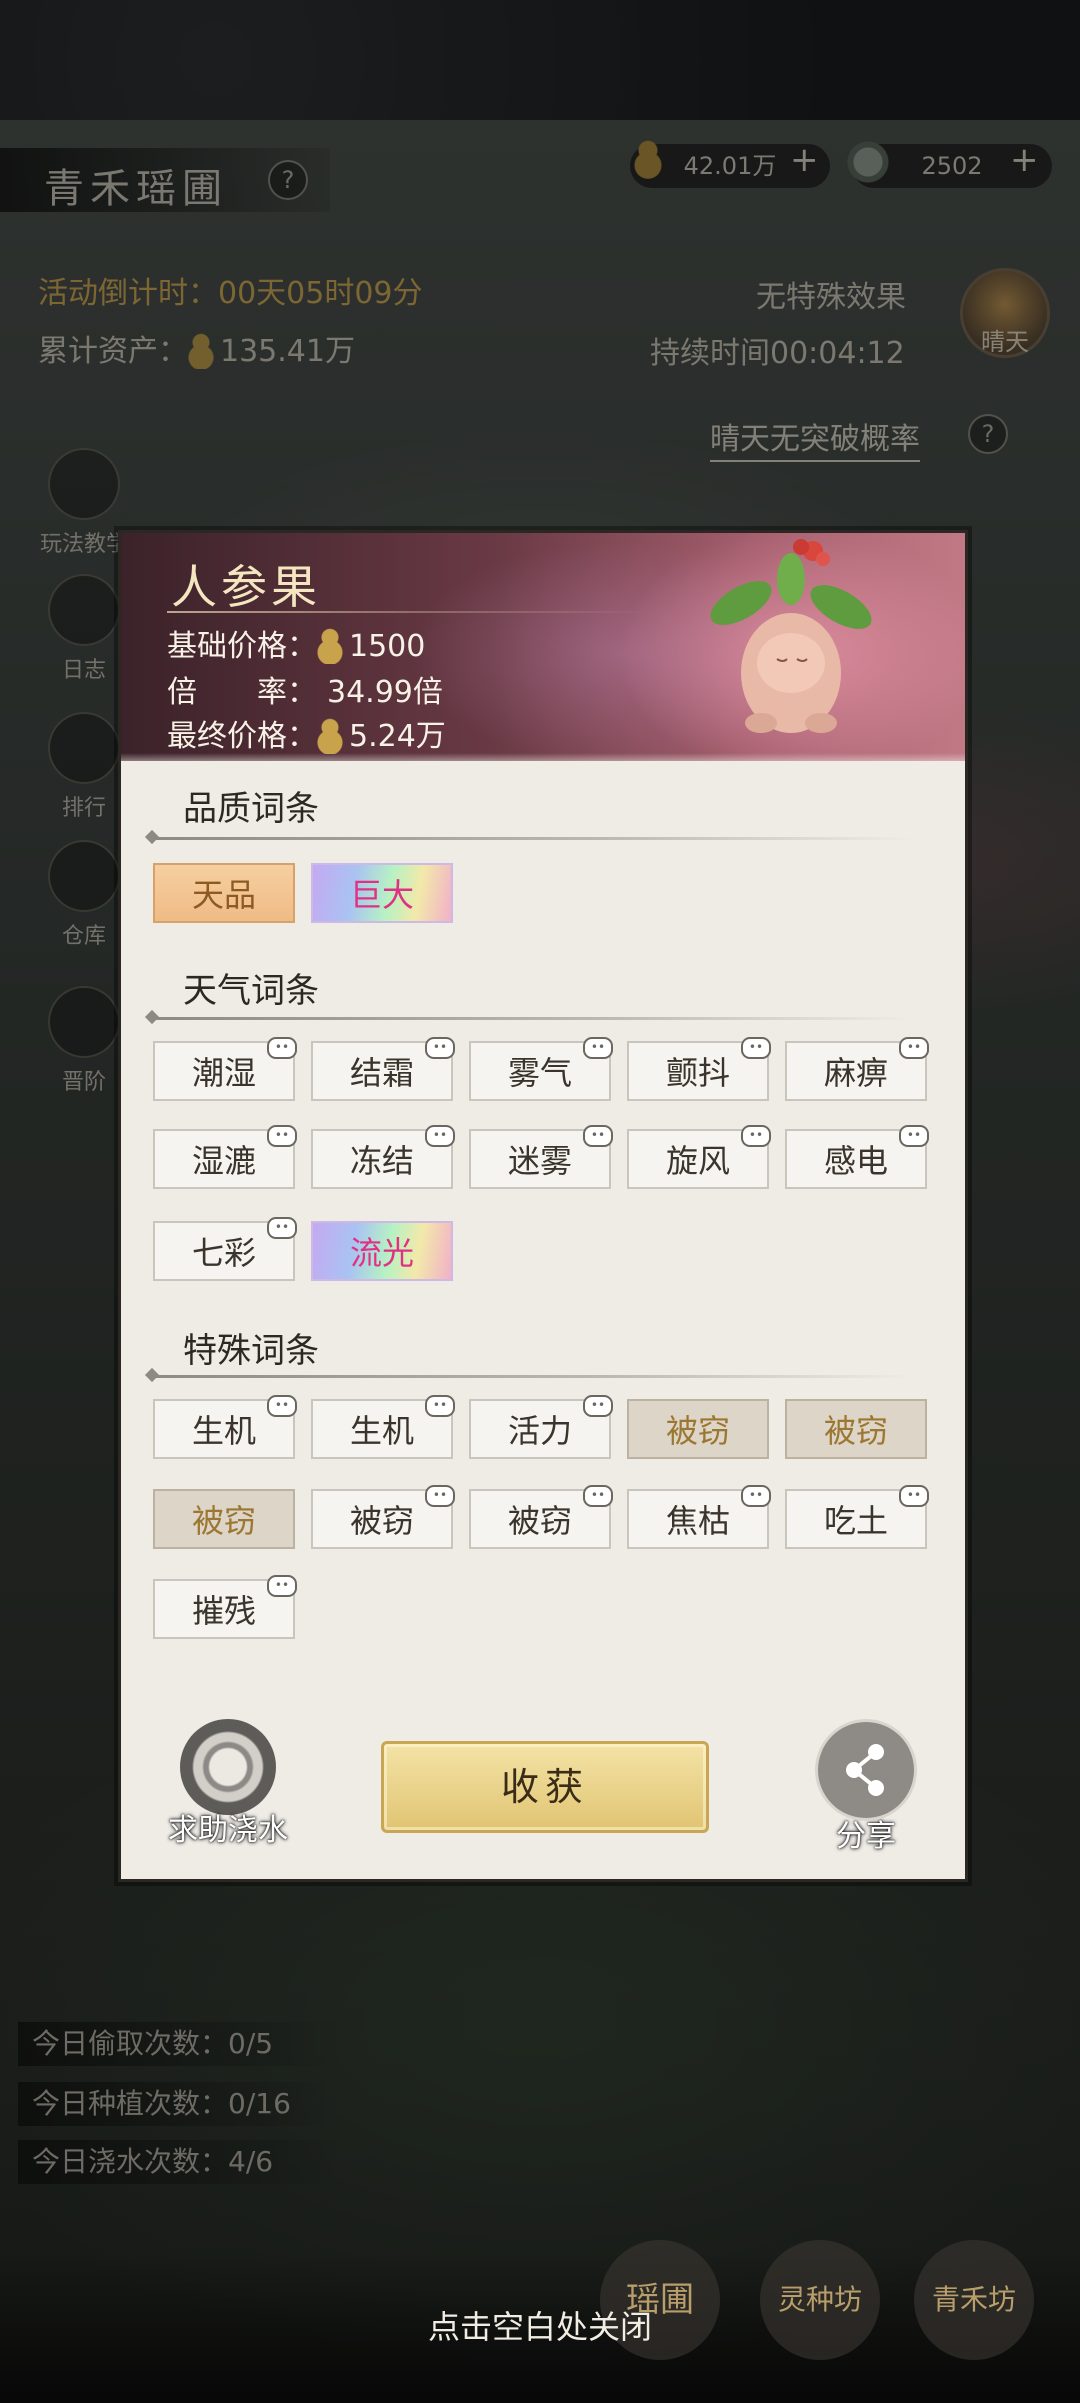 This screenshot has height=2403, width=1080. Describe the element at coordinates (224, 893) in the screenshot. I see `quality-tag: 天品` at that location.